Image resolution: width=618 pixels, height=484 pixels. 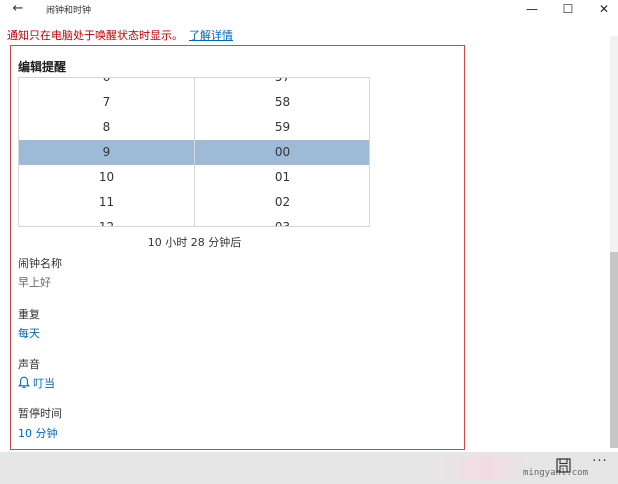 I want to click on panel-title: 编辑提醒, so click(x=42, y=67).